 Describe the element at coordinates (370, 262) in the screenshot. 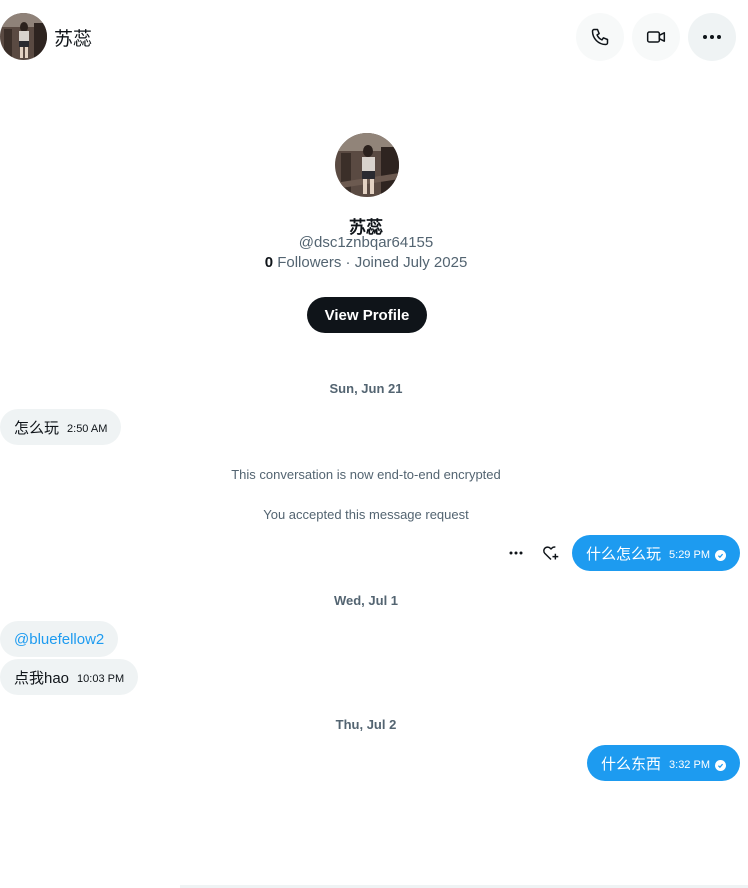

I see `followers-joined-label: Followers · Joined July 2025` at that location.